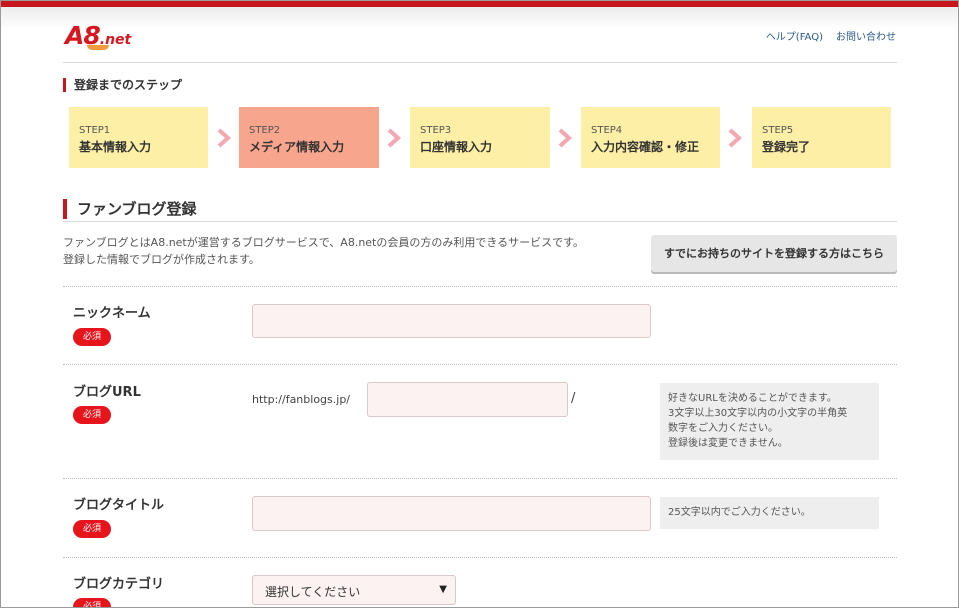  What do you see at coordinates (758, 413) in the screenshot?
I see `blog-url-note-line-2: 3文字以上30文字以内の小文字の半角英` at bounding box center [758, 413].